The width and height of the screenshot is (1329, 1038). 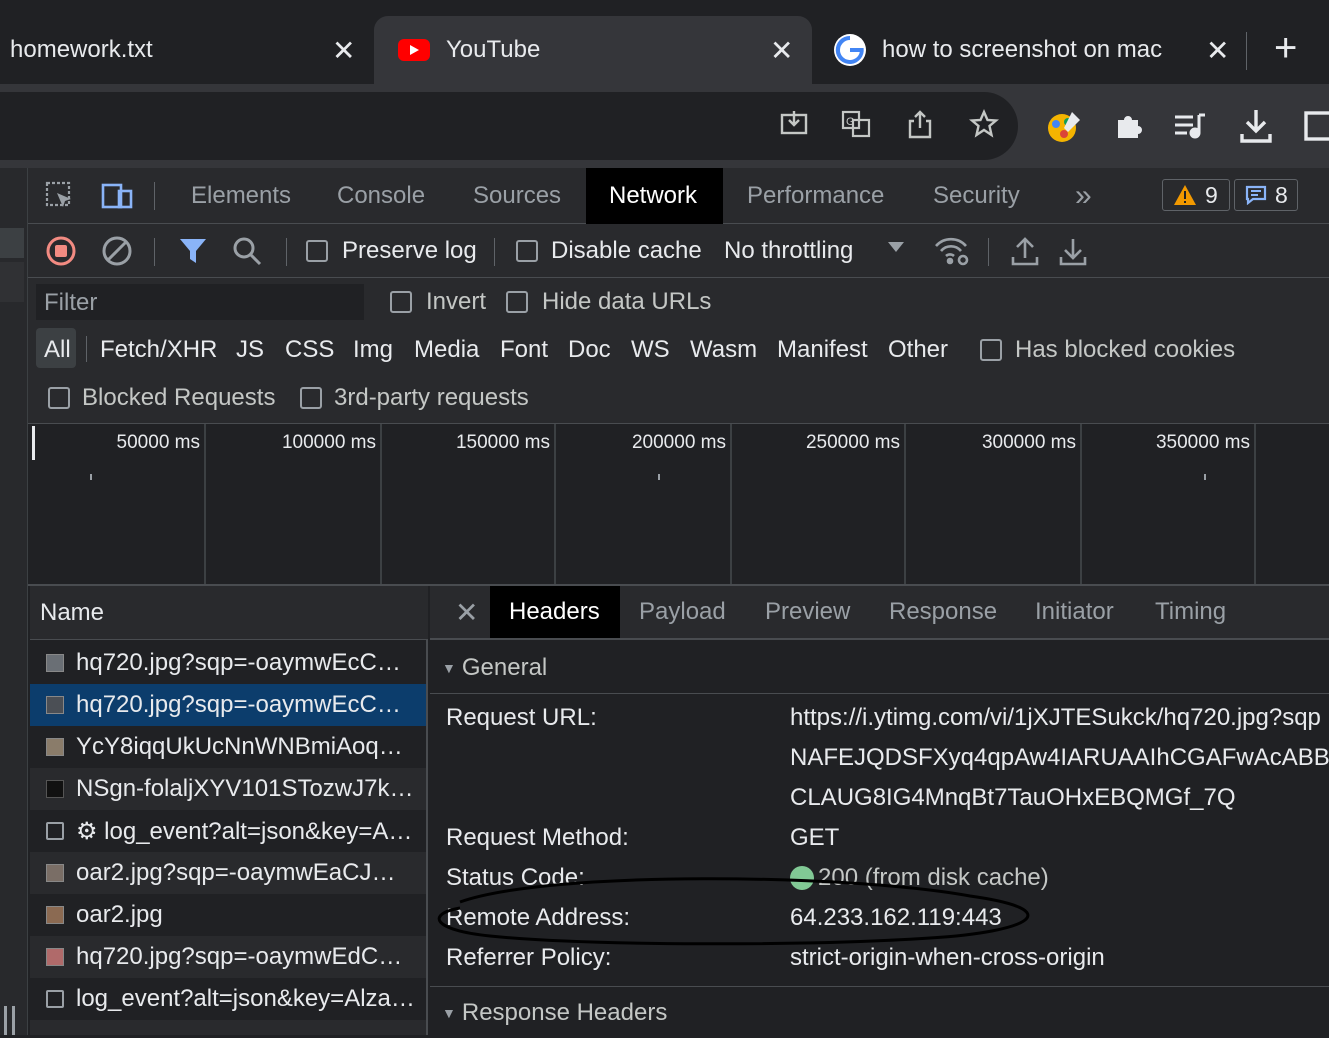 What do you see at coordinates (1285, 48) in the screenshot?
I see `new-tab-button: +` at bounding box center [1285, 48].